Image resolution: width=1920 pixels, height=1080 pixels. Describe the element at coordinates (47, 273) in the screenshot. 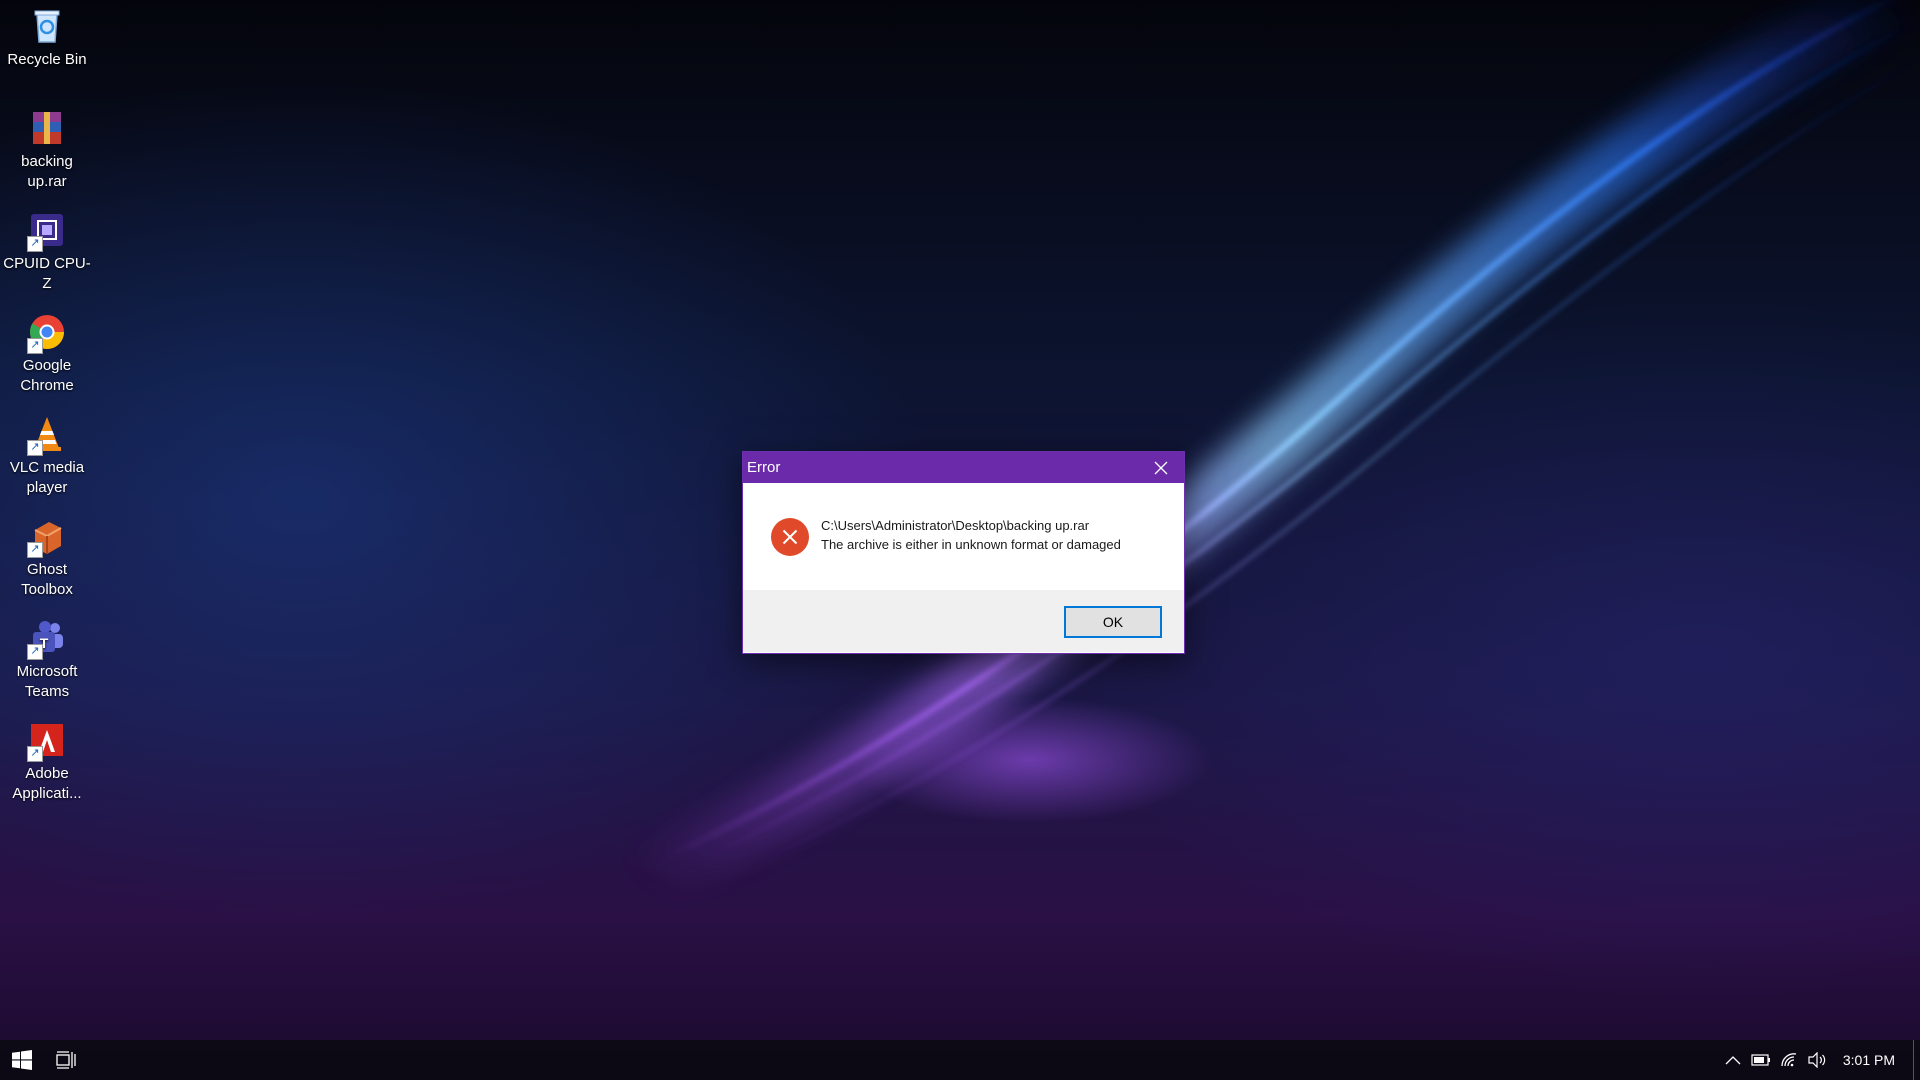

I see `desktop-icon-label: CPUID CPU-Z` at that location.